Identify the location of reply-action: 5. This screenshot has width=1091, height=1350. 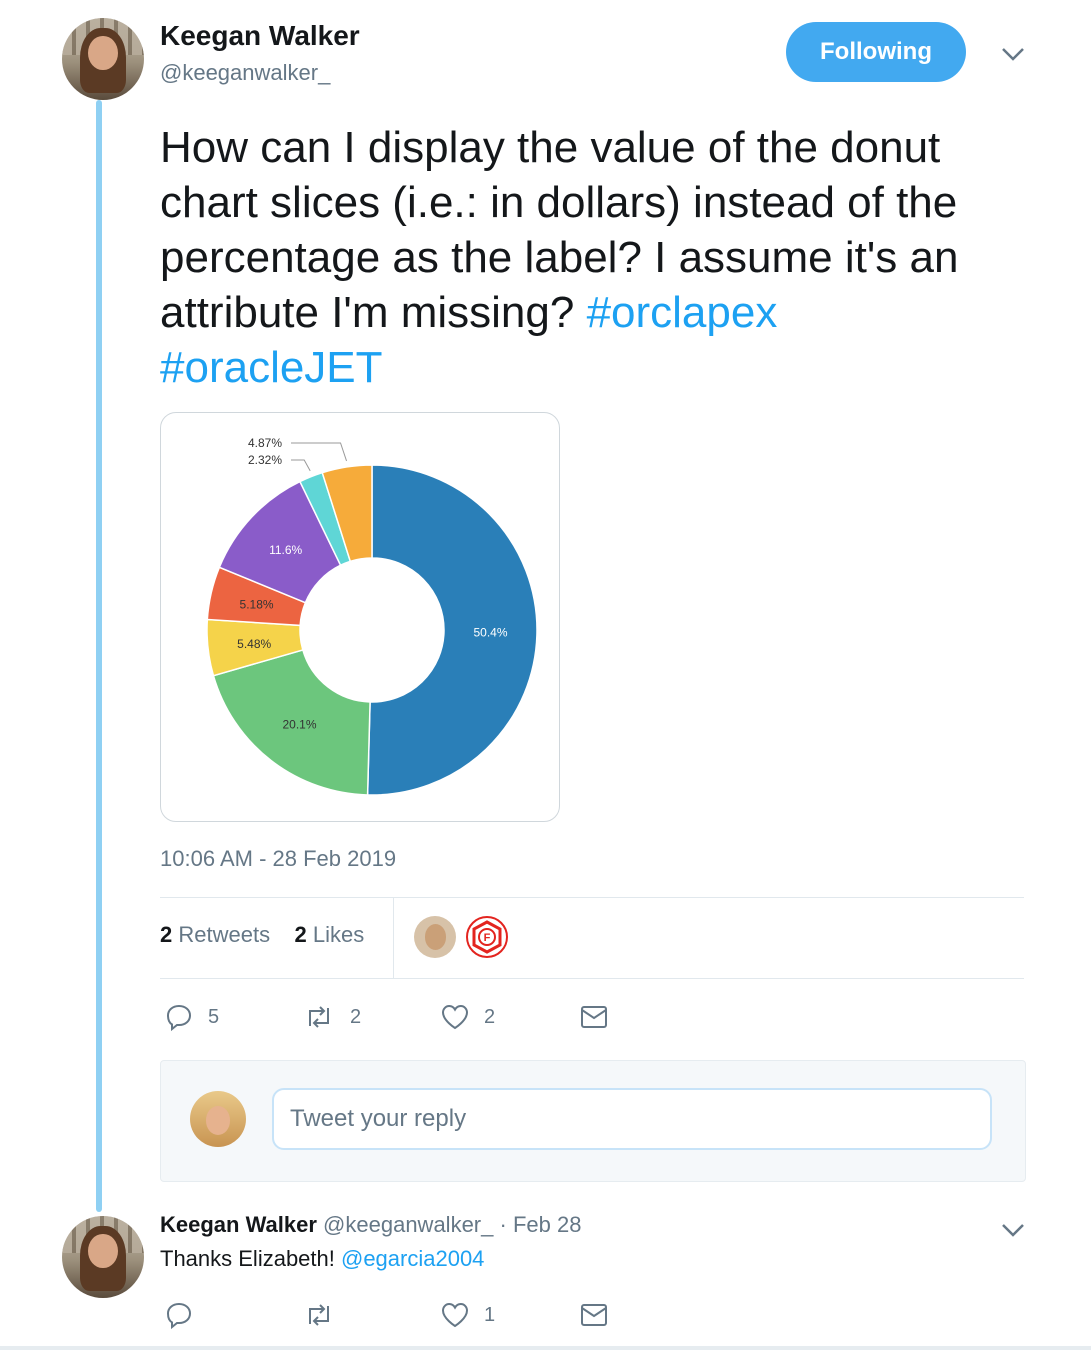
(191, 1017).